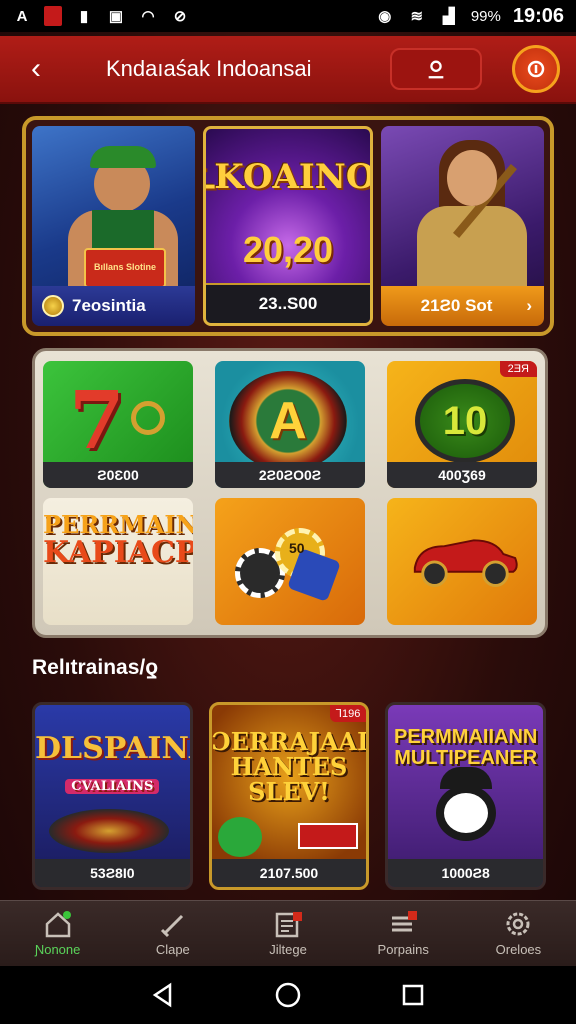  I want to click on bottom-nav: Ɲonone Clape Jiltege Porpains Oreloes, so click(288, 933).